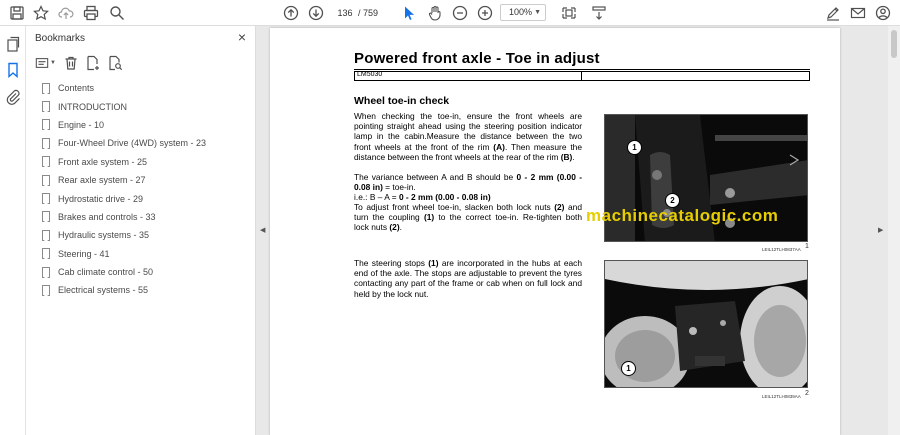 Image resolution: width=900 pixels, height=435 pixels. Describe the element at coordinates (435, 13) in the screenshot. I see `hand-tool-icon` at that location.